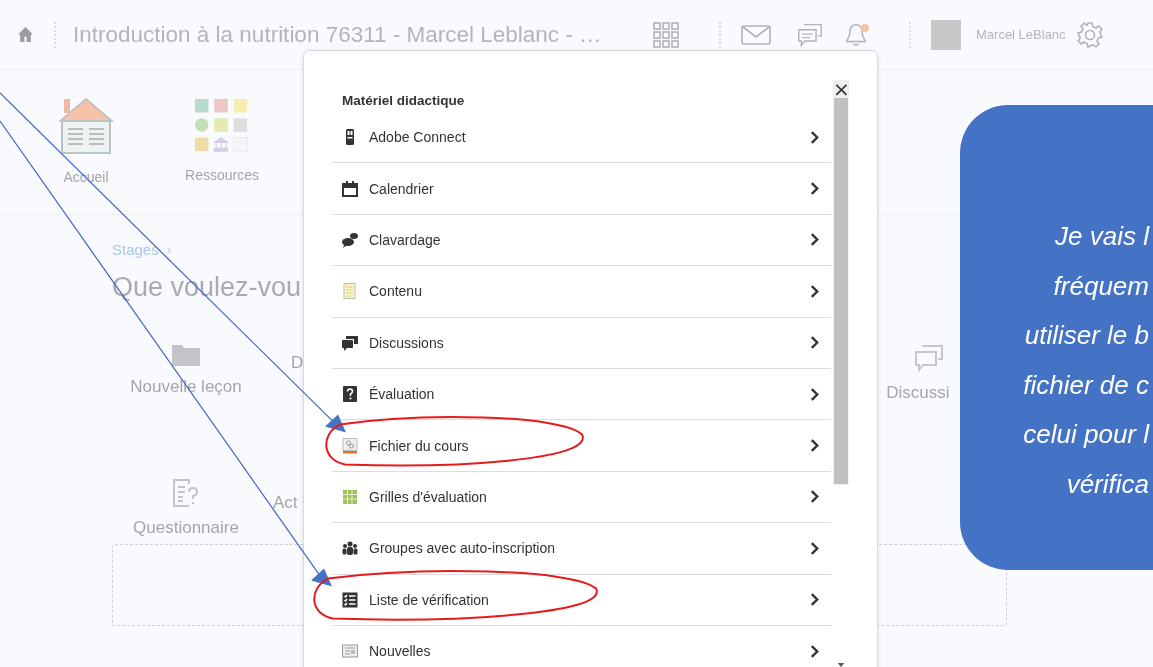 The height and width of the screenshot is (667, 1153). Describe the element at coordinates (1086, 335) in the screenshot. I see `callout-text: utiliser le b` at that location.